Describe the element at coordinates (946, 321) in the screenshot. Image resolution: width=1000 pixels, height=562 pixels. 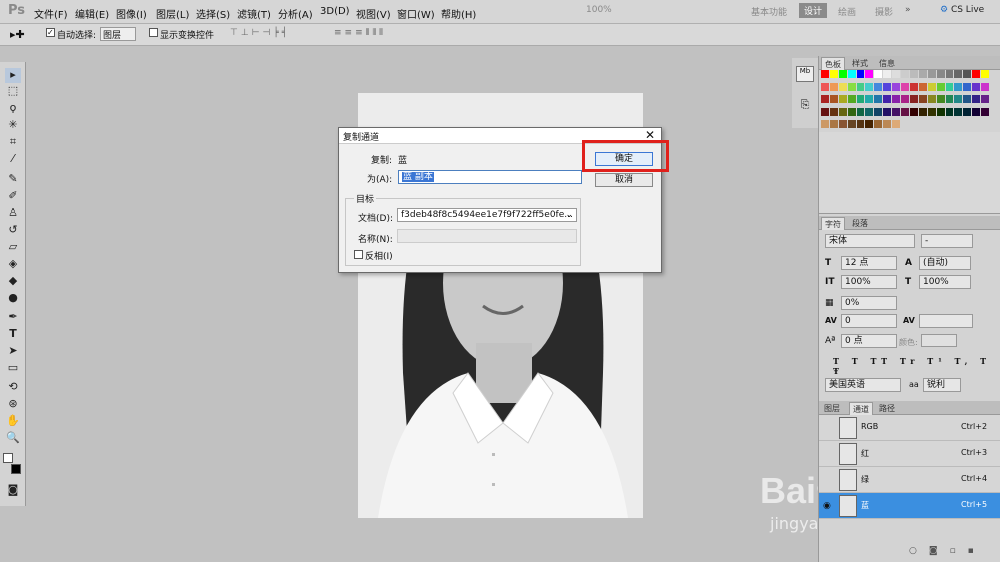
I see `tracking-field` at that location.